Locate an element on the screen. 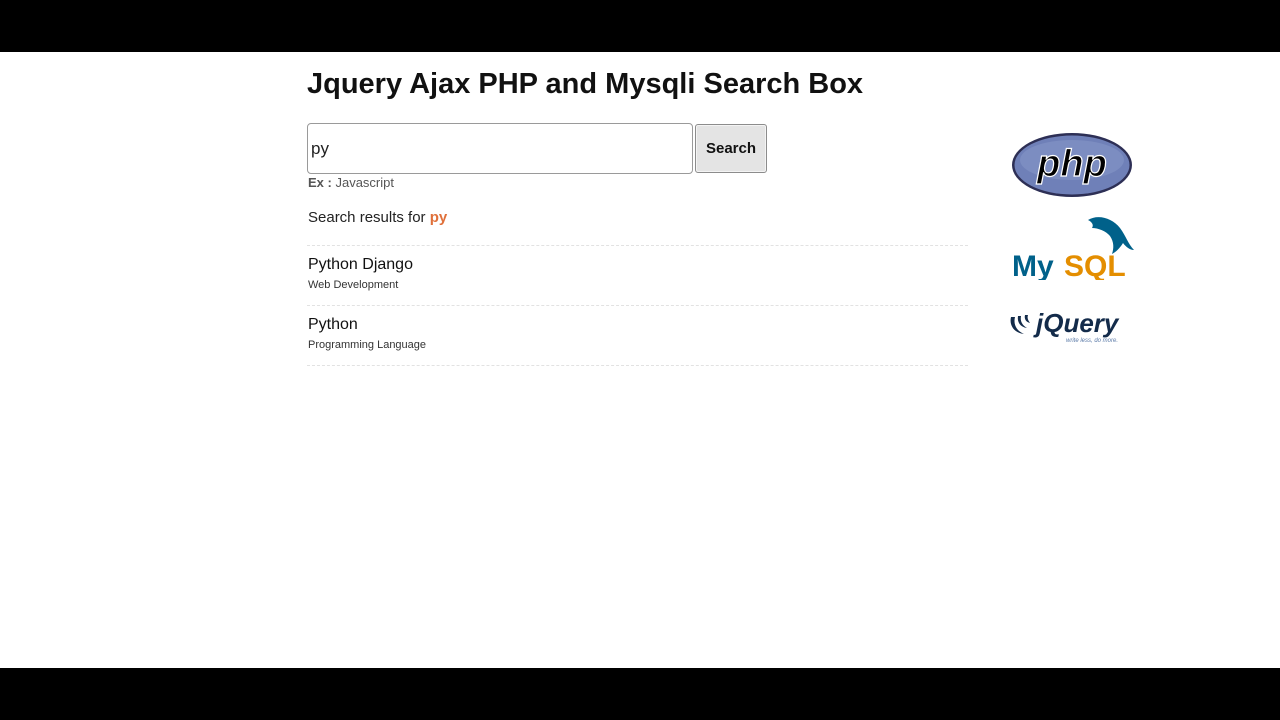 The image size is (1280, 720). search-button: Search is located at coordinates (731, 148).